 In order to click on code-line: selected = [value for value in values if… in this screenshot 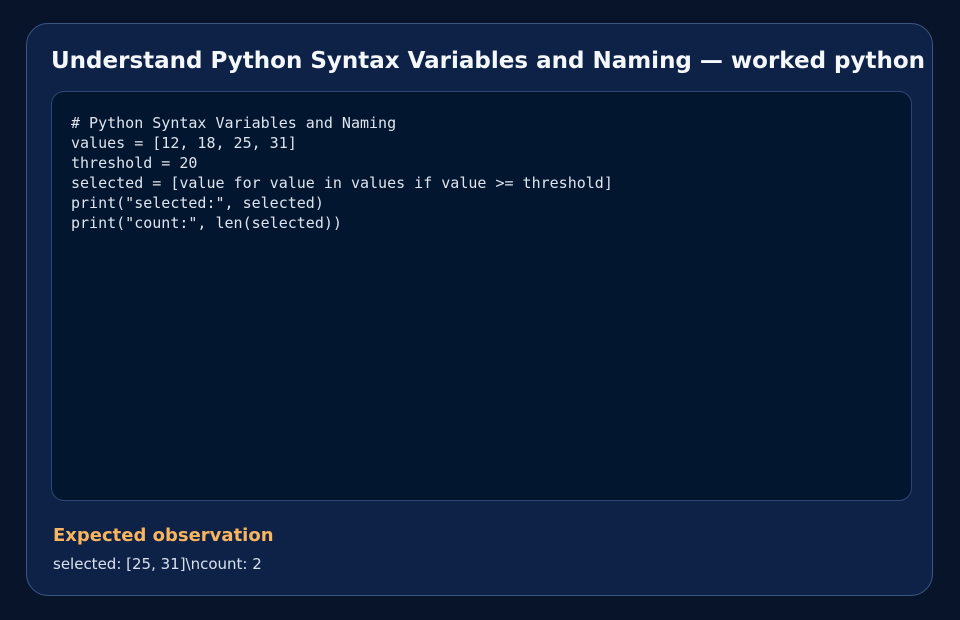, I will do `click(342, 183)`.